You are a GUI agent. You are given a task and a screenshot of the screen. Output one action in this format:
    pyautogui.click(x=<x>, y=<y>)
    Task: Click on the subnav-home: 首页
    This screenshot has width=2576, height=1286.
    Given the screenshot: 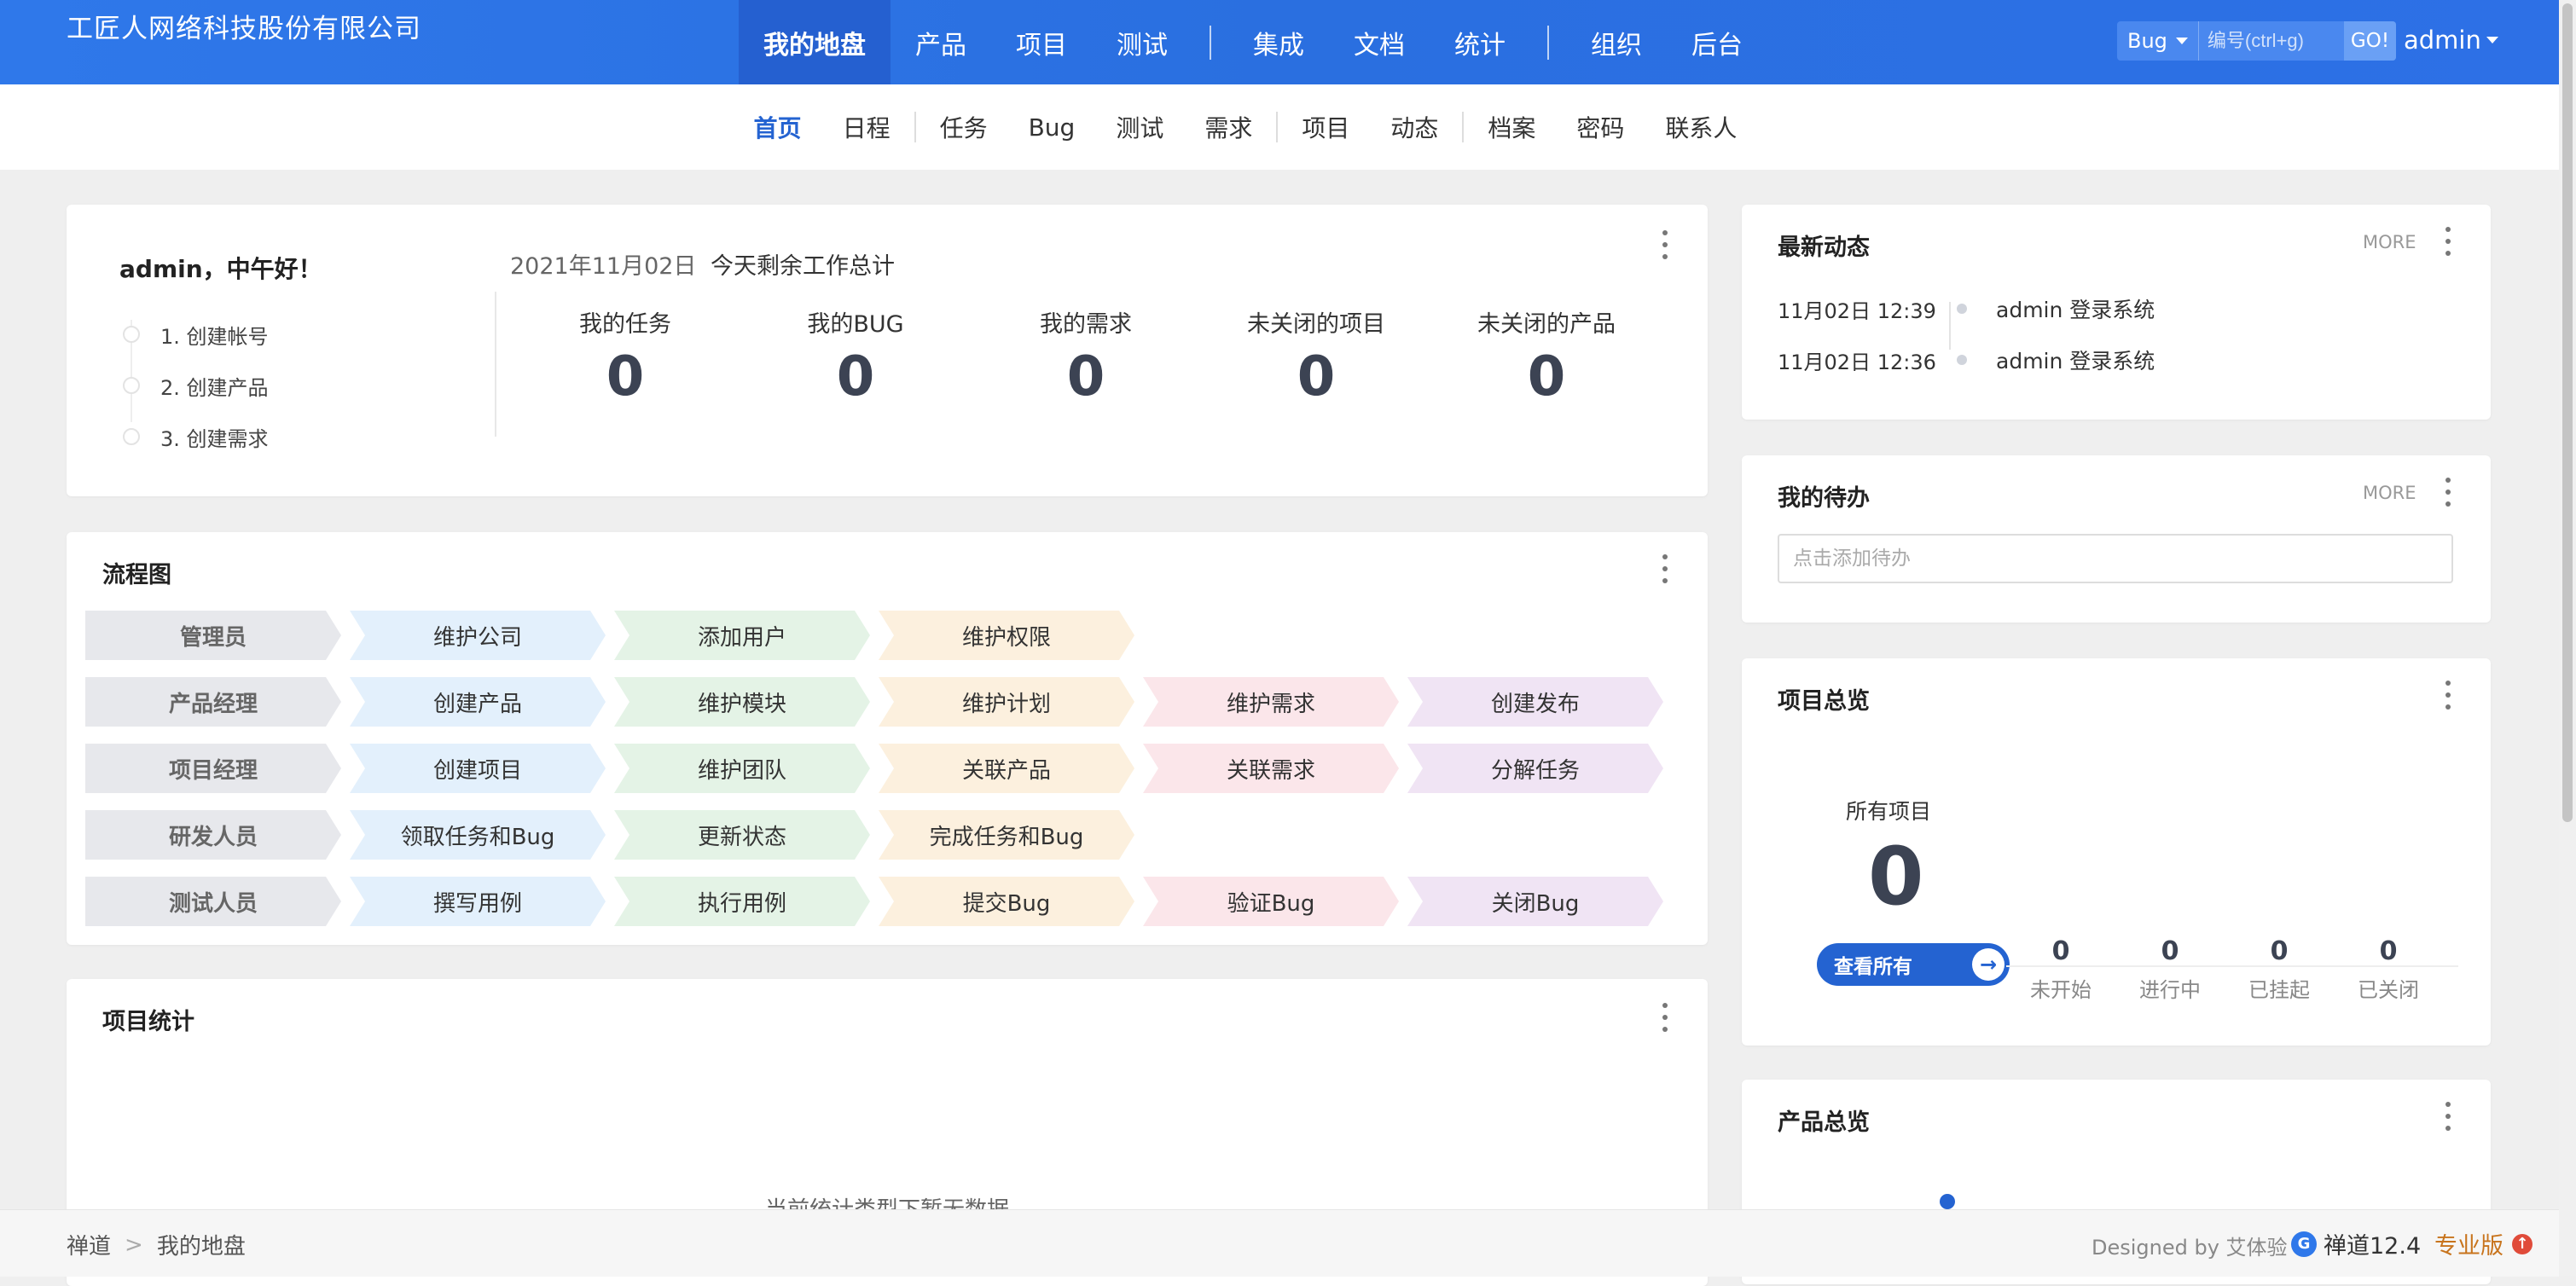 What is the action you would take?
    pyautogui.click(x=778, y=127)
    